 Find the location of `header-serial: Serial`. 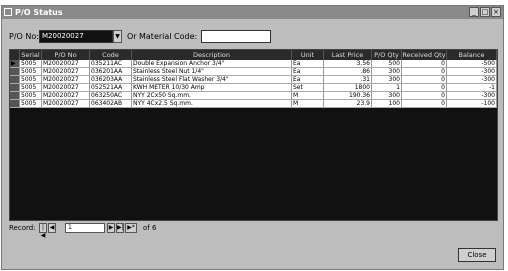

header-serial: Serial is located at coordinates (31, 55).